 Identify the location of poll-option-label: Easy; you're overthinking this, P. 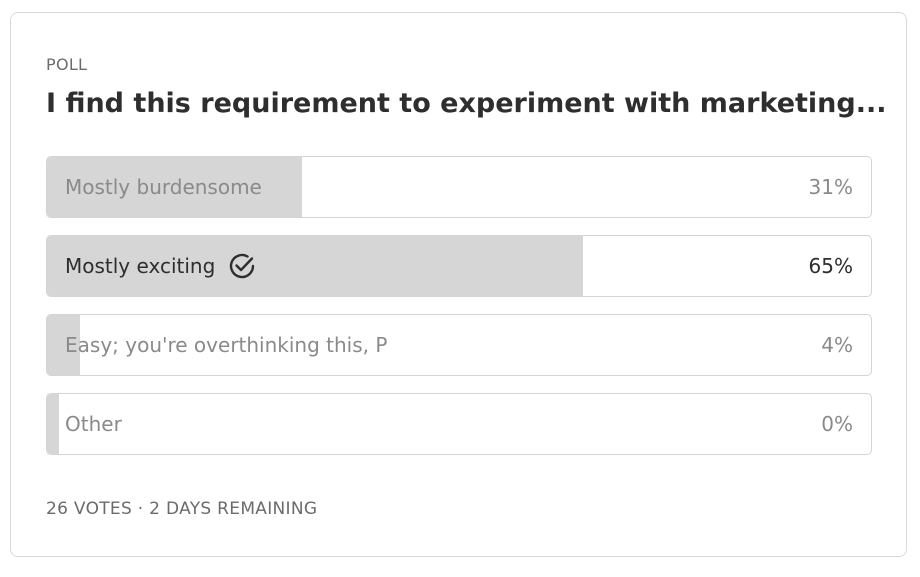
(226, 345).